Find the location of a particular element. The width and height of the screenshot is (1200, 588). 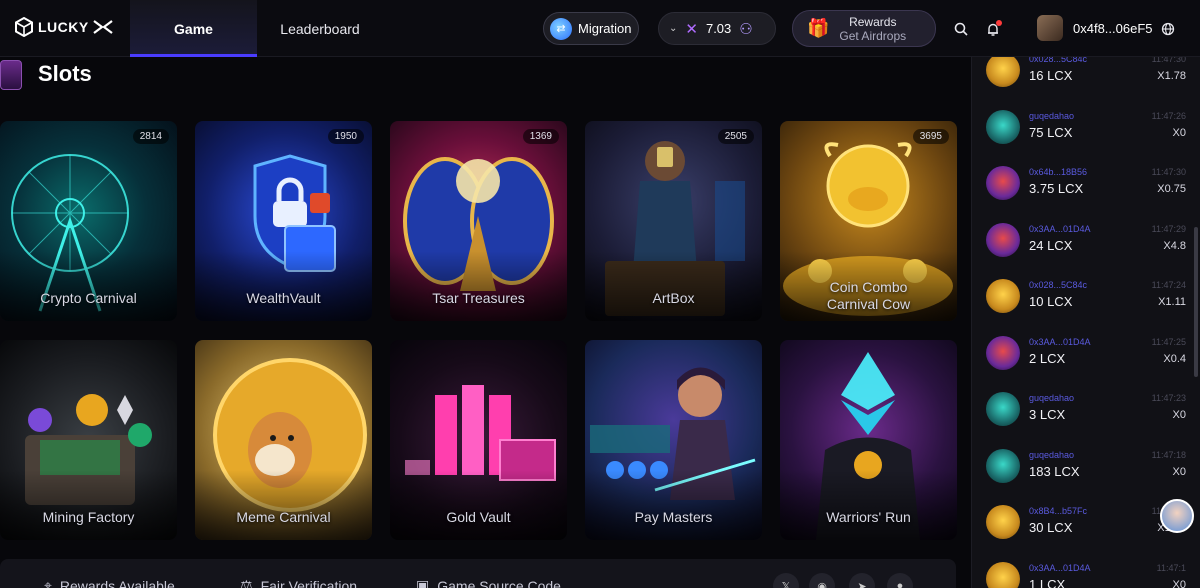

feed-time: 11:47:30 is located at coordinates (1168, 172).